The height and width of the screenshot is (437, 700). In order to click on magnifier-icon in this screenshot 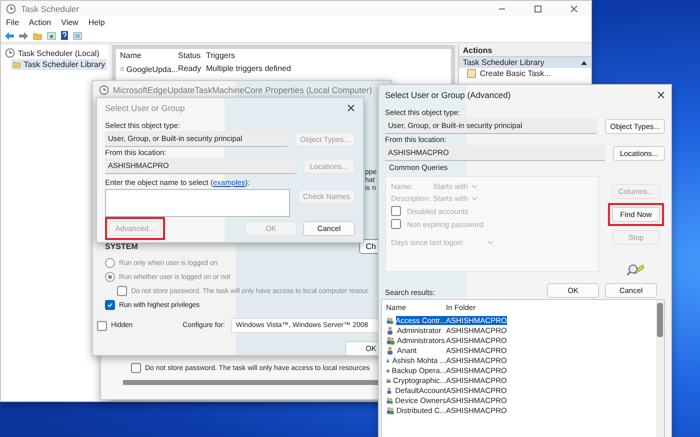, I will do `click(636, 270)`.